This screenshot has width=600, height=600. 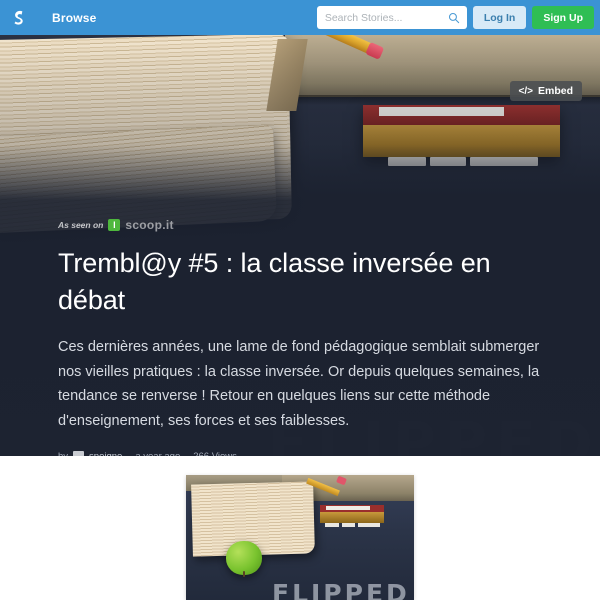 I want to click on code-icon: </>, so click(x=525, y=91).